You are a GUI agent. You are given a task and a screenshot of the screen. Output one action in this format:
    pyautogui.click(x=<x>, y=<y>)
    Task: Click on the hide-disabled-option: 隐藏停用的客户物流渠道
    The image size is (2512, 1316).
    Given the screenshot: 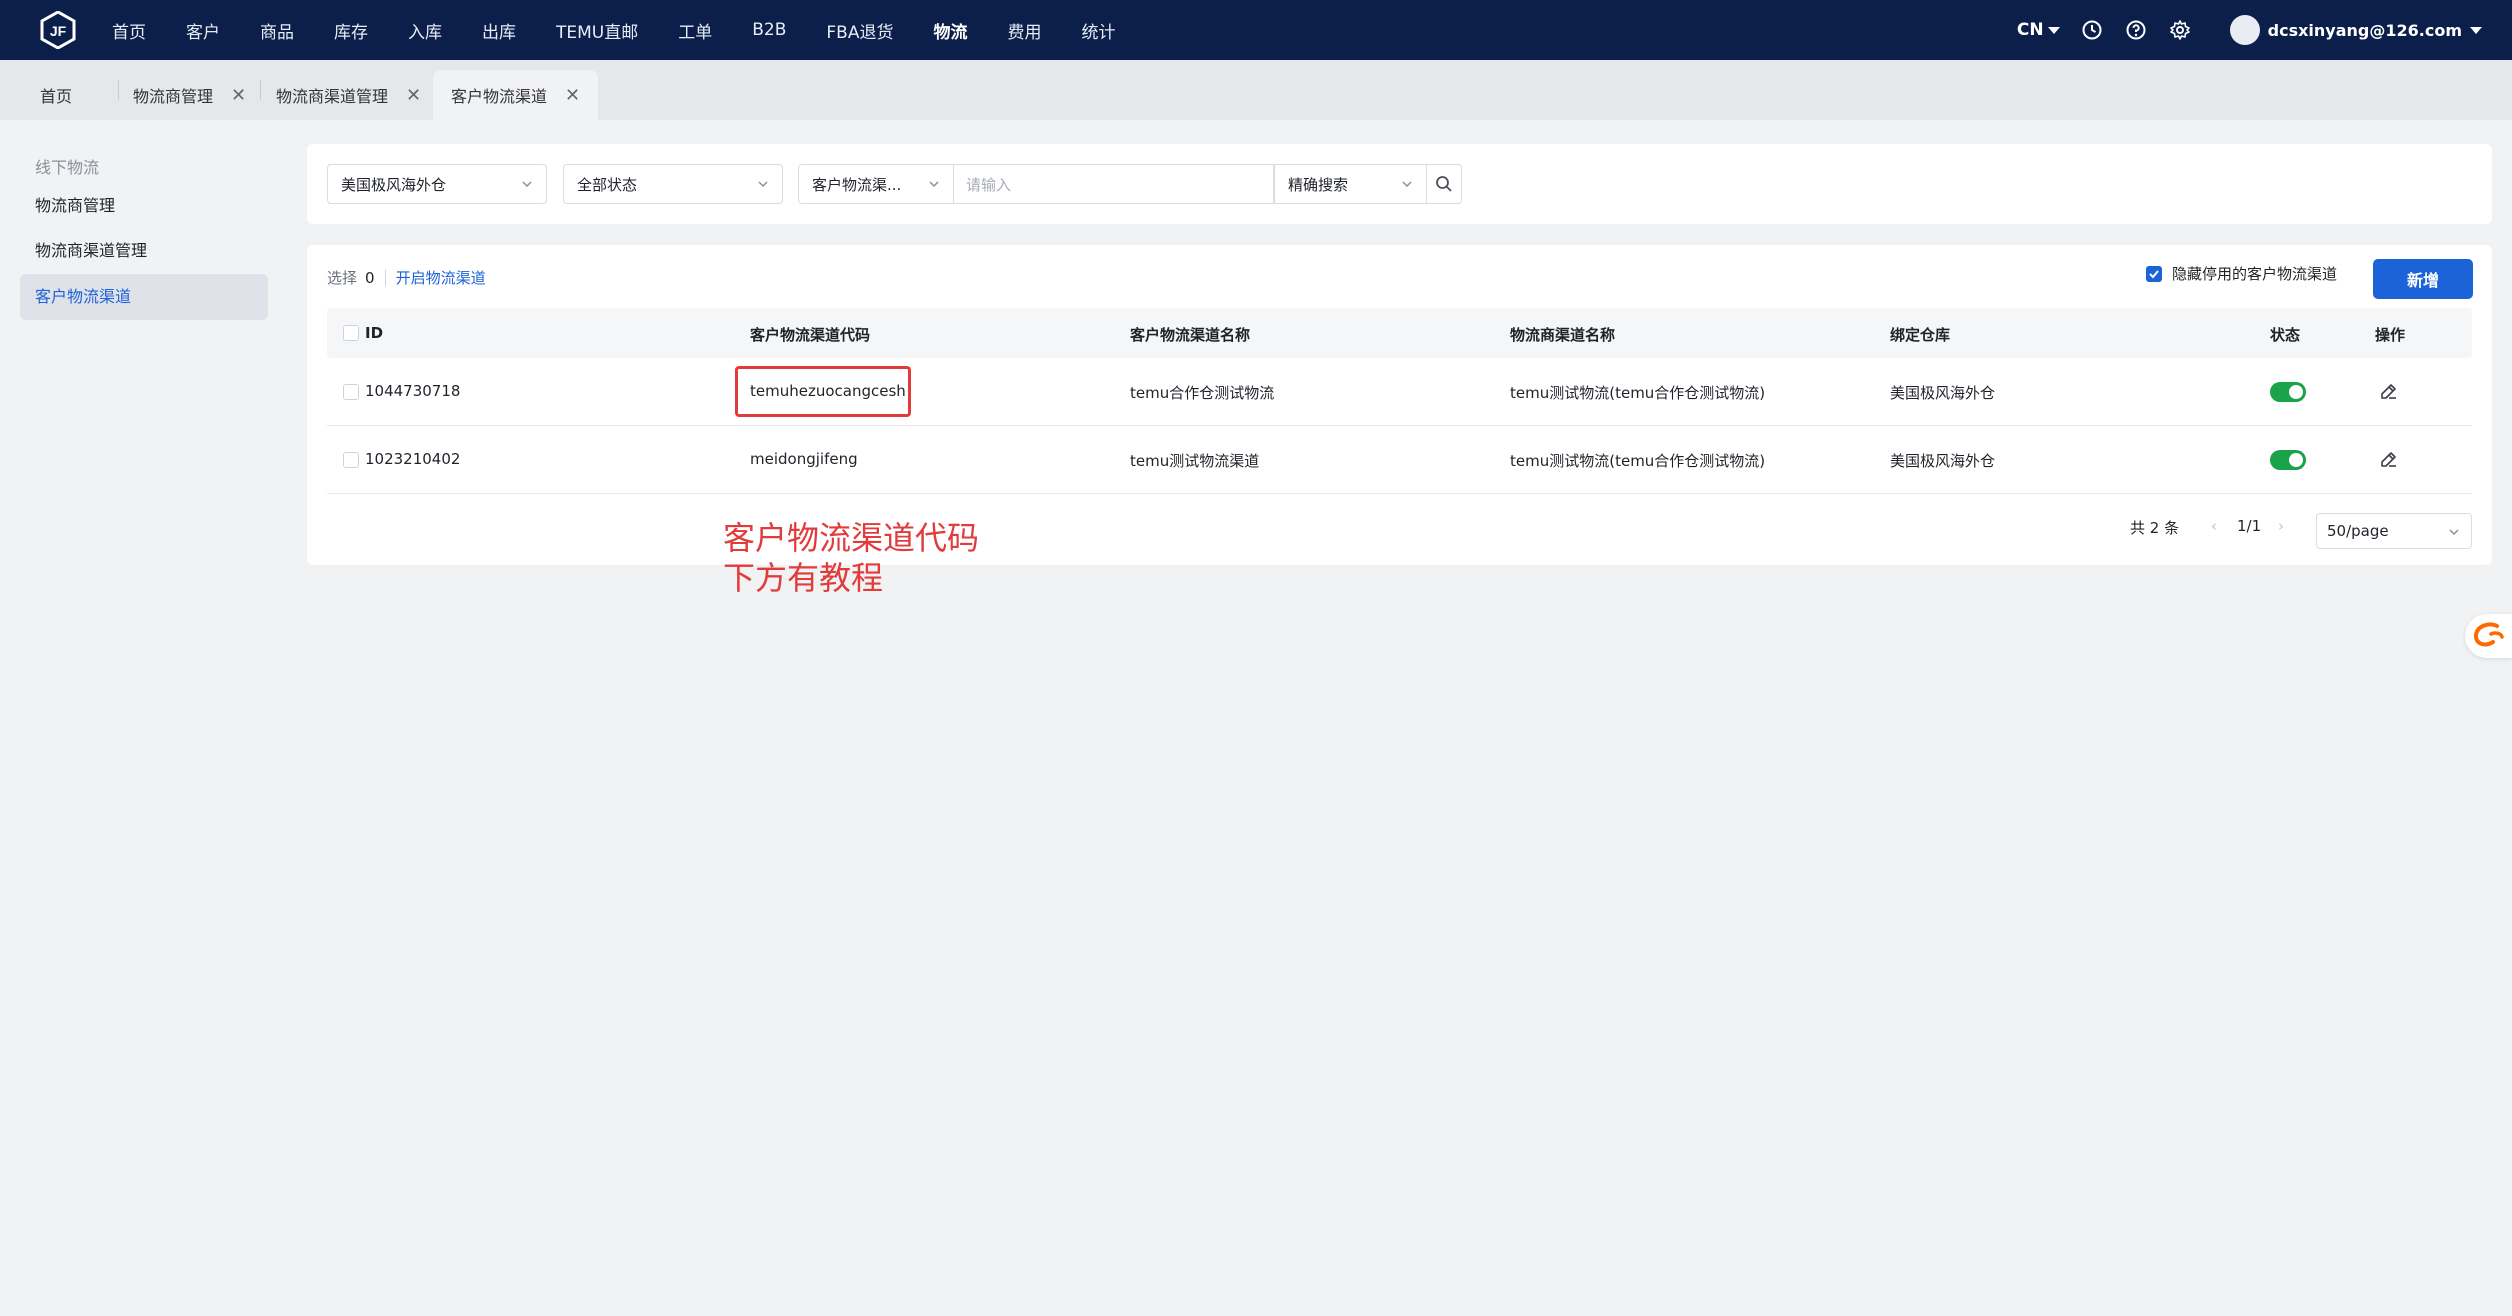 What is the action you would take?
    pyautogui.click(x=2241, y=273)
    